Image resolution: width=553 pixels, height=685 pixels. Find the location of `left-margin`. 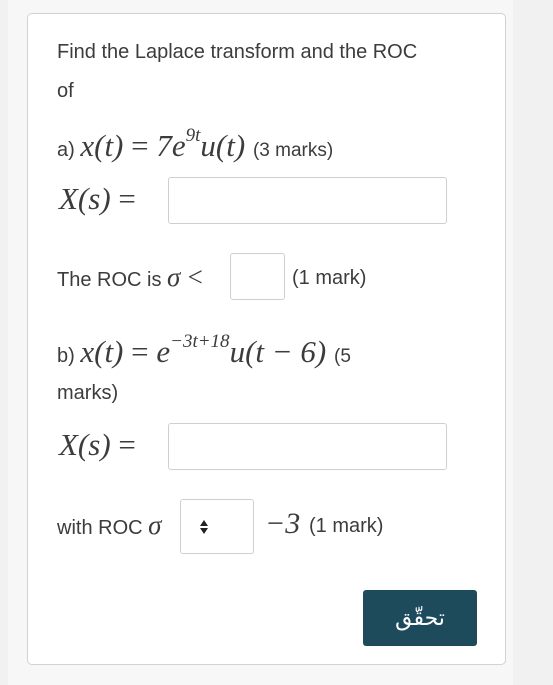

left-margin is located at coordinates (4, 342).